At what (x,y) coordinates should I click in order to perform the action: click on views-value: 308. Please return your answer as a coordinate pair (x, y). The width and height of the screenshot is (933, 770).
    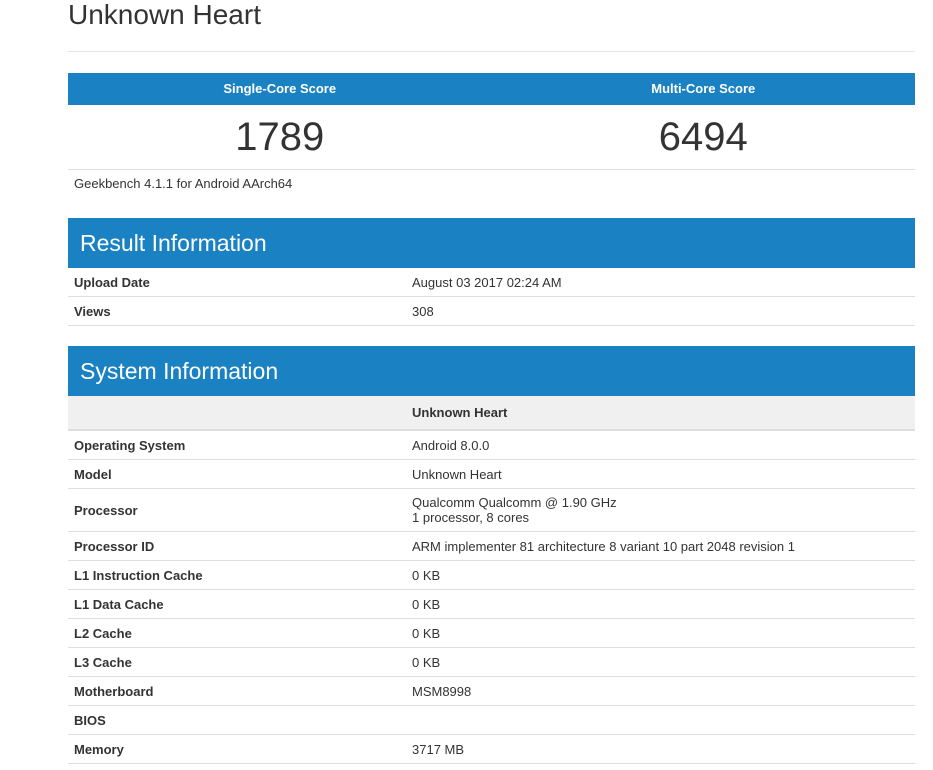
    Looking at the image, I should click on (660, 311).